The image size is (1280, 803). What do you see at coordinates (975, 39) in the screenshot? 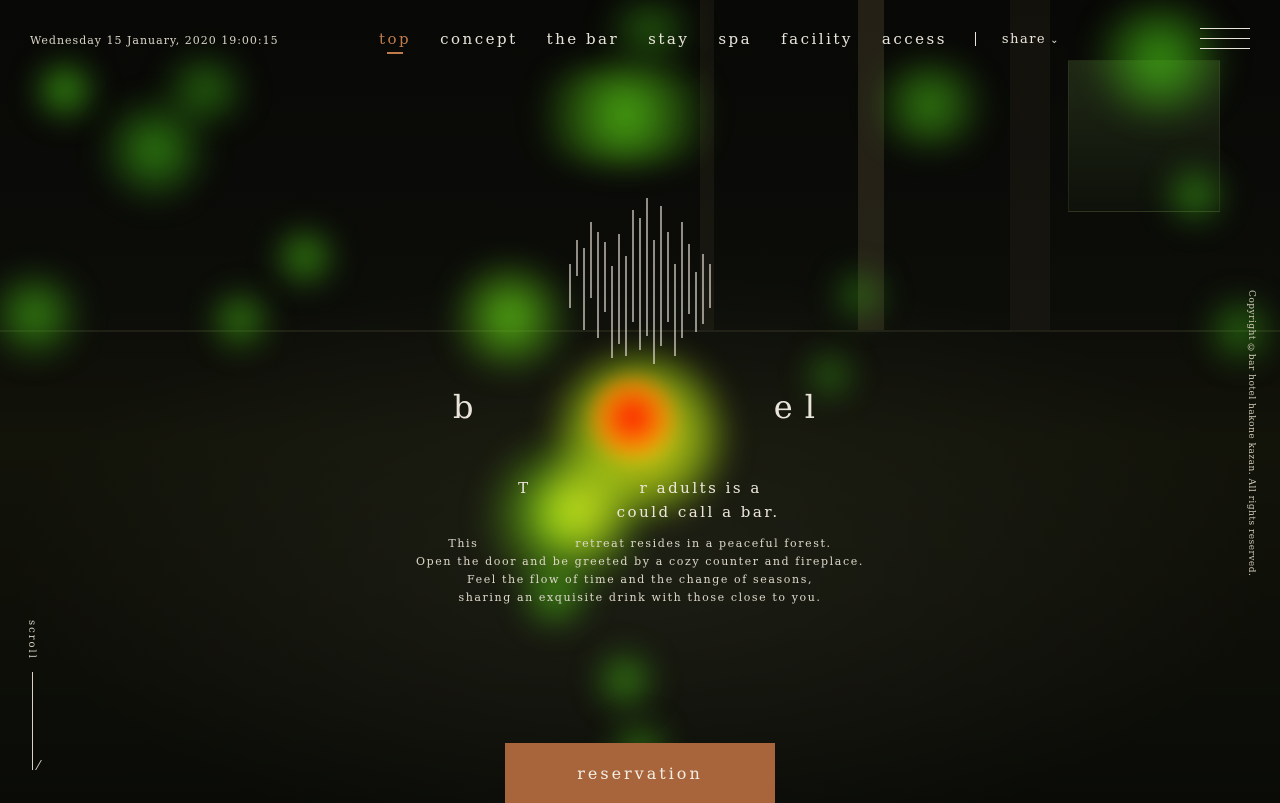
I see `nav-divider` at bounding box center [975, 39].